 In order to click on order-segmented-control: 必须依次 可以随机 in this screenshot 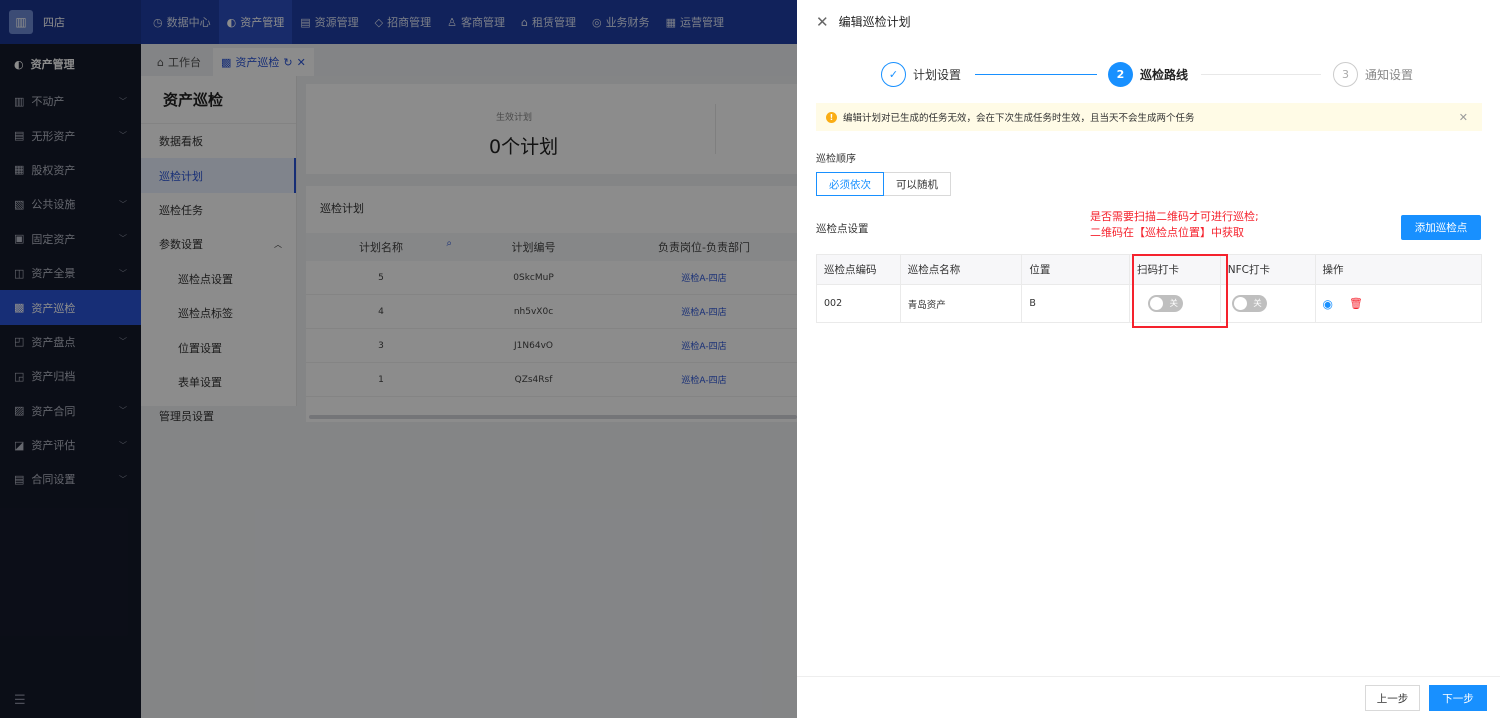, I will do `click(883, 184)`.